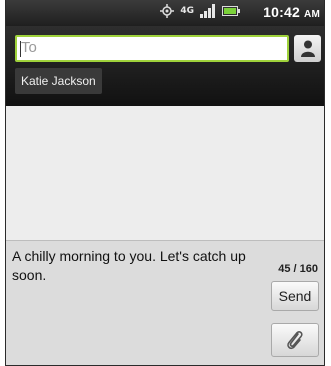 This screenshot has width=331, height=366. Describe the element at coordinates (231, 11) in the screenshot. I see `battery-icon` at that location.